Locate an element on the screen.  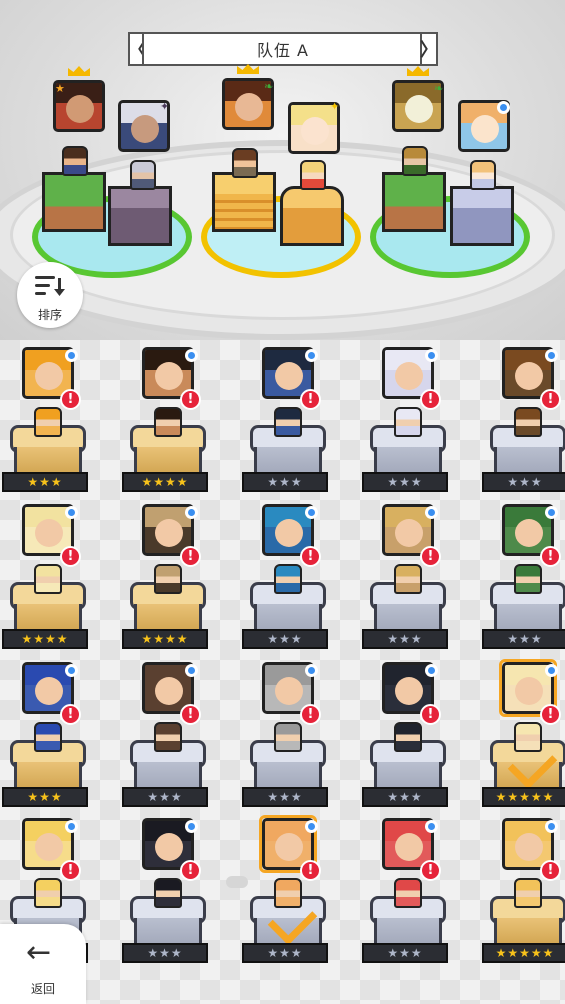
back-label: 返回 is located at coordinates (42, 989).